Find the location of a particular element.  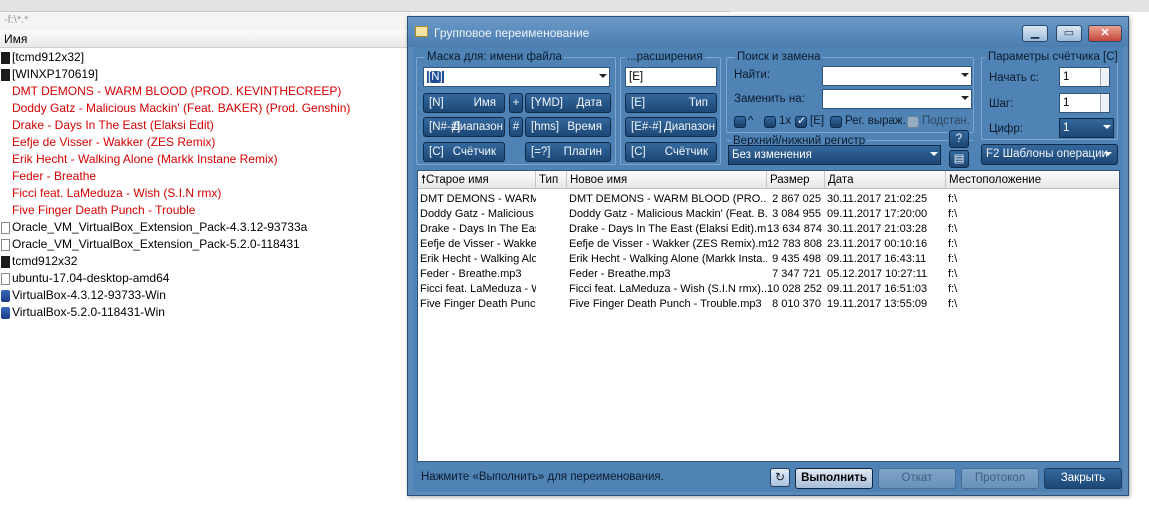

col-type: Тип is located at coordinates (551, 180).